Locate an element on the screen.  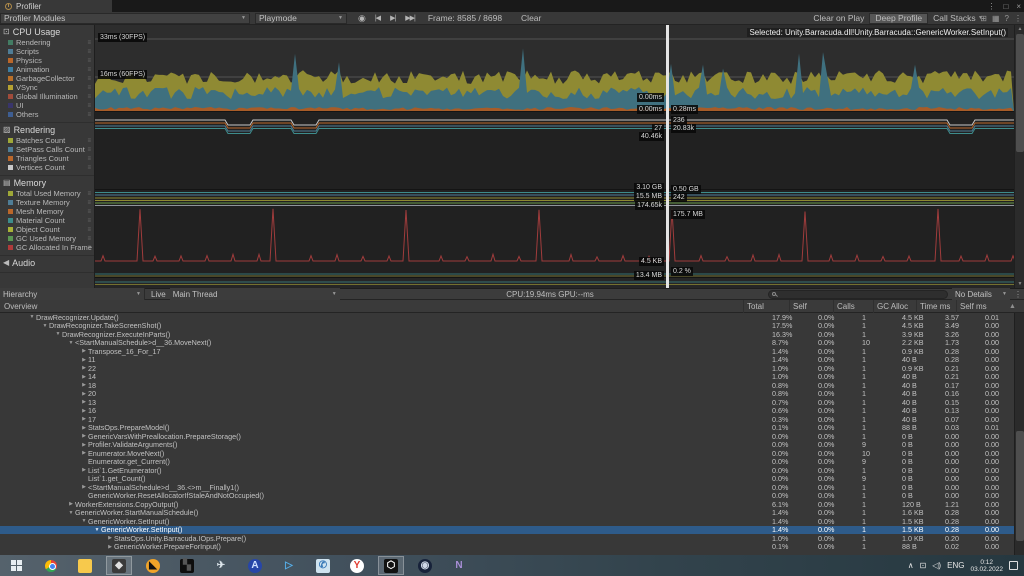
table-row: ▶ 18 0.8% 0.0% 1 40 B 0.17 0.00 is located at coordinates (512, 385).